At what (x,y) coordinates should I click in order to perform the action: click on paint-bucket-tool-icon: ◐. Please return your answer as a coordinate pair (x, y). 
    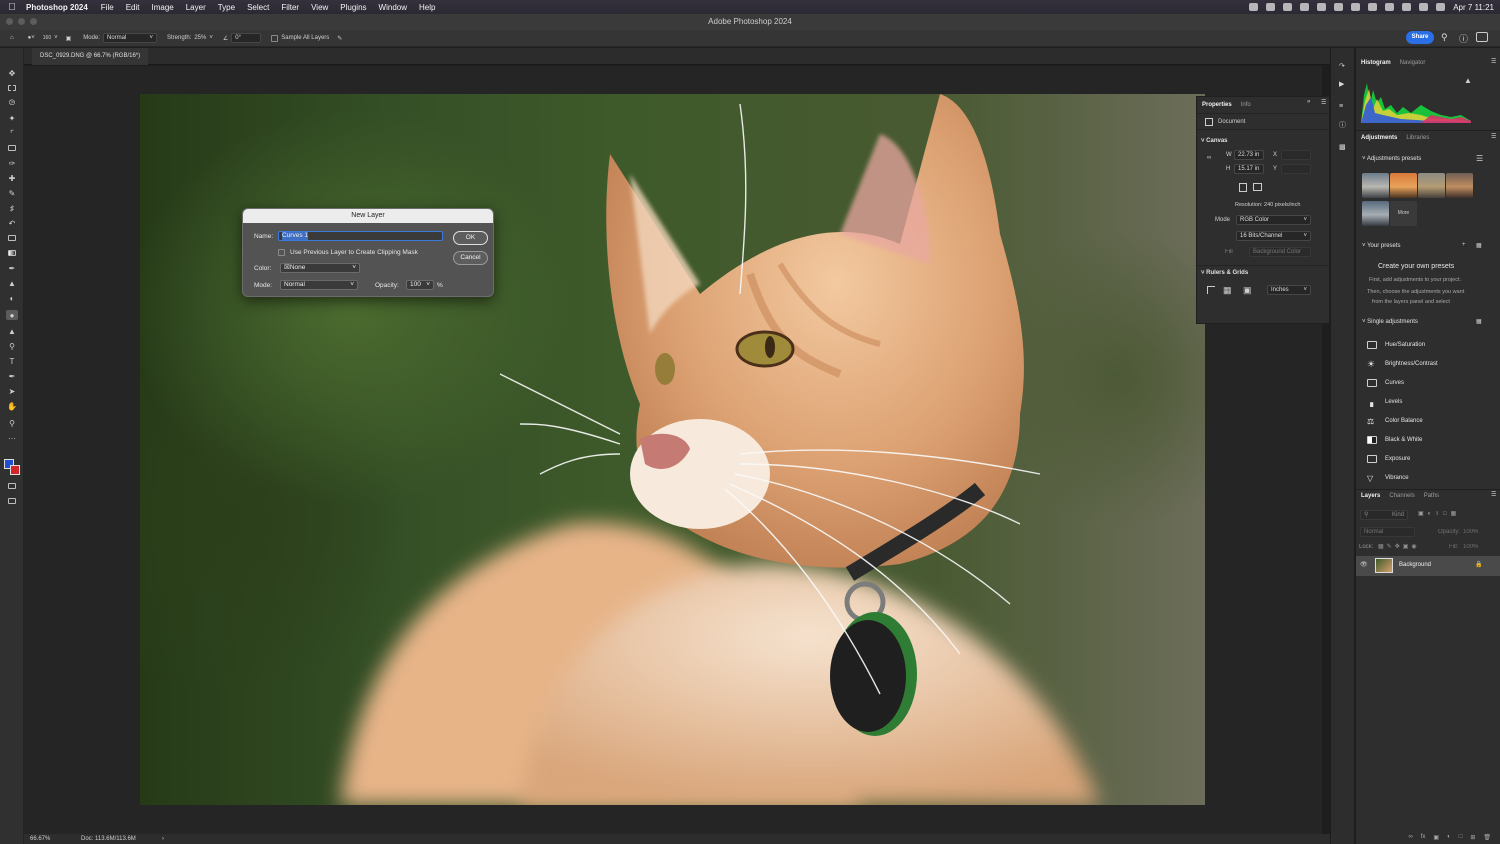
    Looking at the image, I should click on (12, 298).